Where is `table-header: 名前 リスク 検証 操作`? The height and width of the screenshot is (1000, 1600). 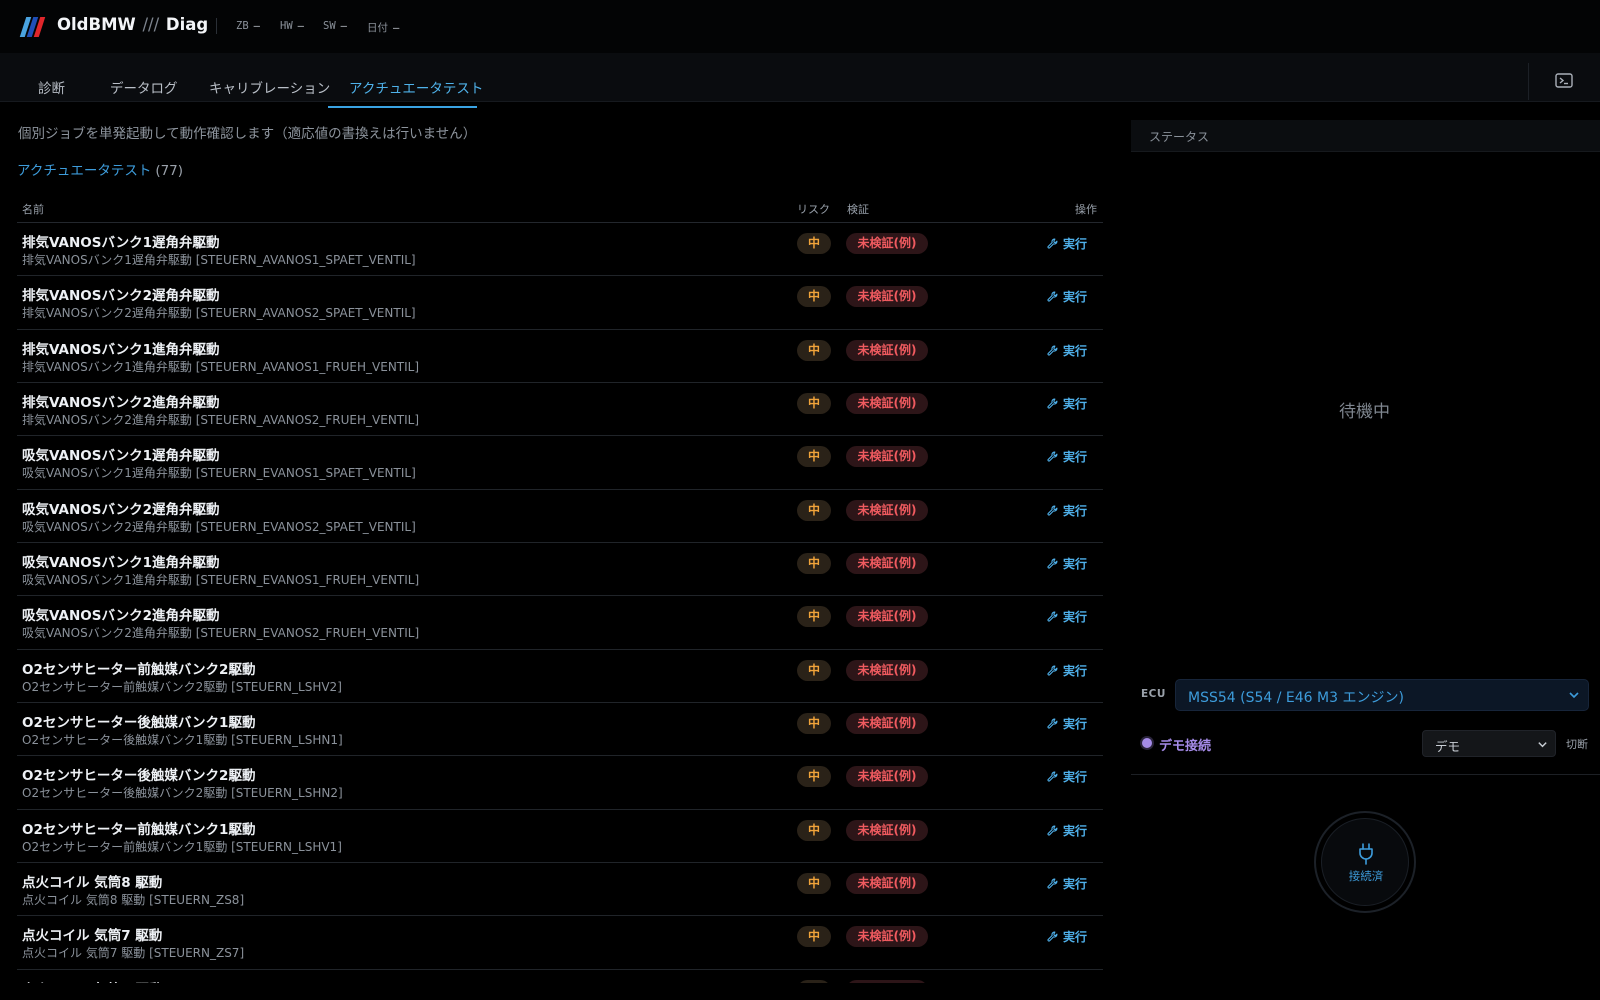
table-header: 名前 リスク 検証 操作 is located at coordinates (560, 210).